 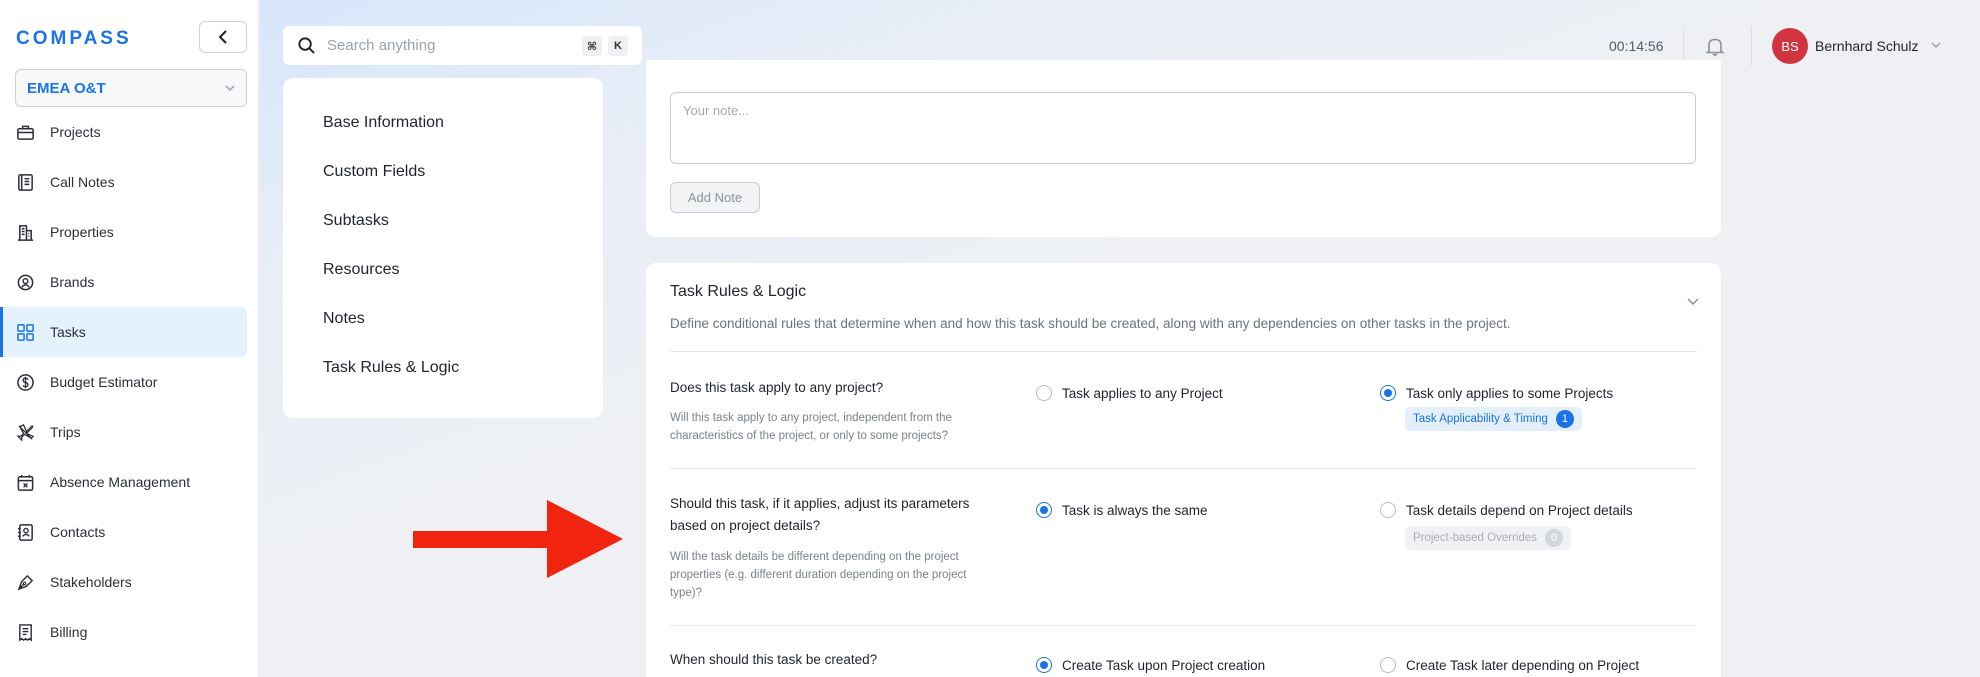 I want to click on user-name: Bernhard Schulz, so click(x=1867, y=46).